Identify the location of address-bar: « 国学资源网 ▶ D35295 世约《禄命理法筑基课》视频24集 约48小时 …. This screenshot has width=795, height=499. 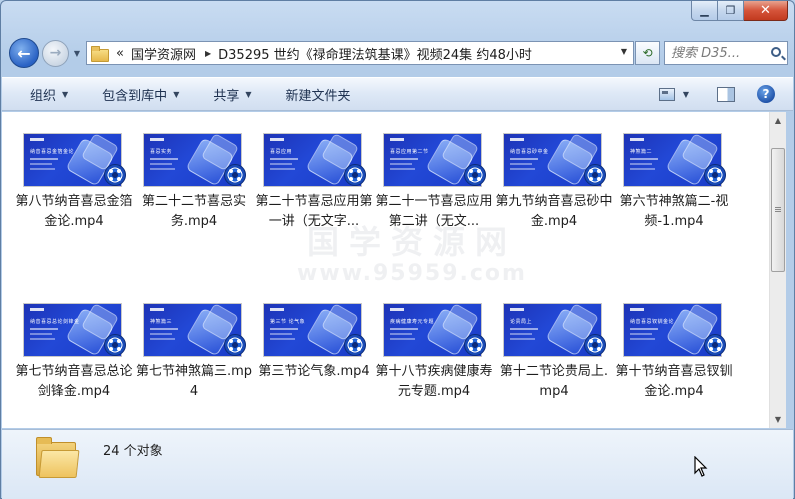
(360, 53).